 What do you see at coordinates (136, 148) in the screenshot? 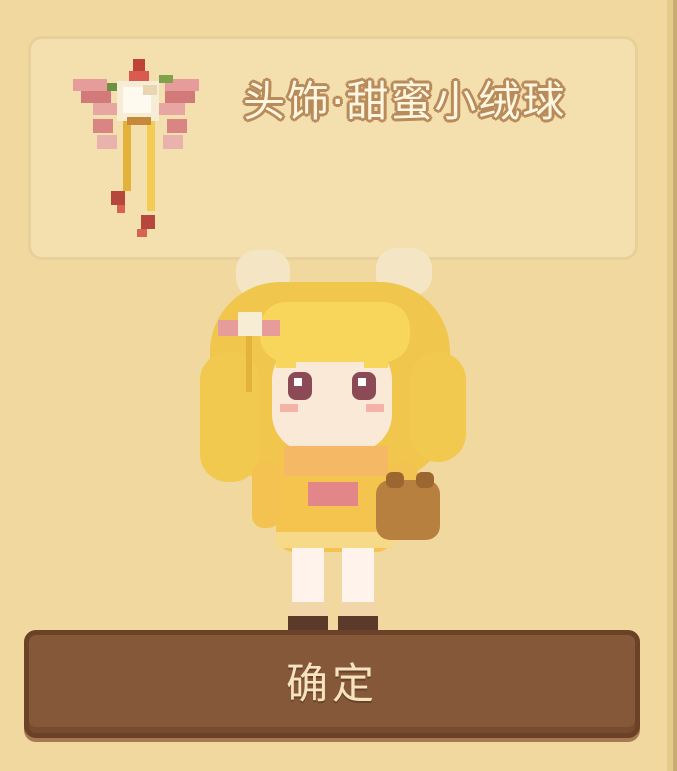
I see `hair-ornament-icon` at bounding box center [136, 148].